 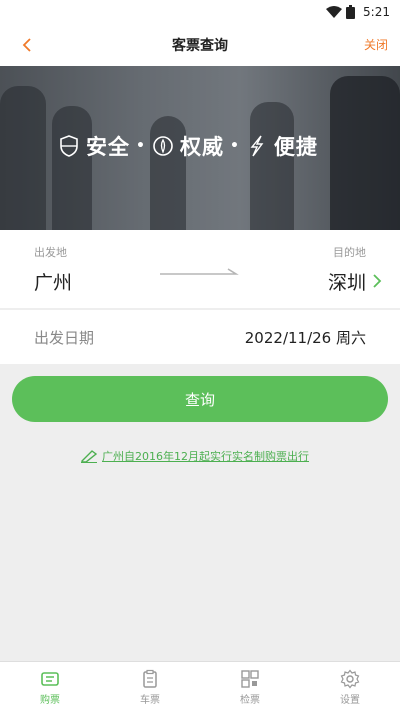 What do you see at coordinates (350, 679) in the screenshot?
I see `gear-icon` at bounding box center [350, 679].